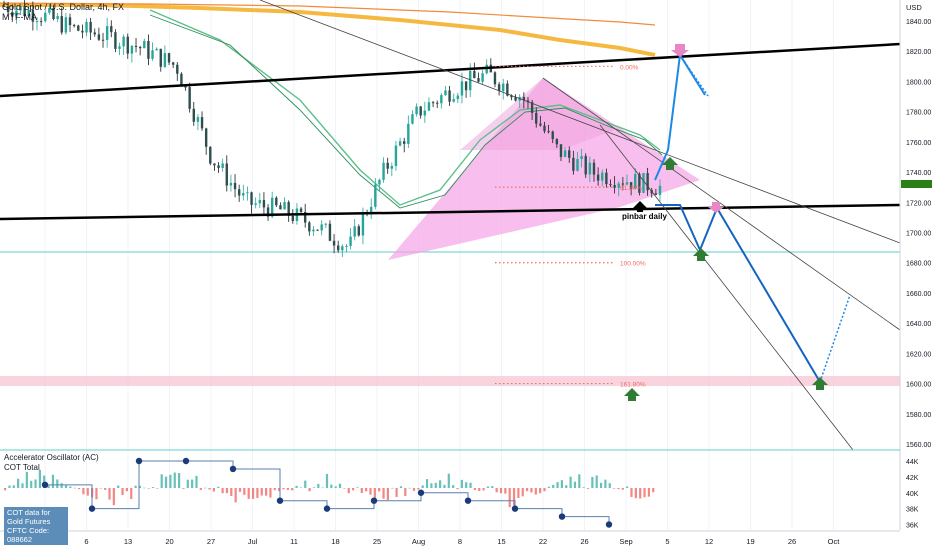  What do you see at coordinates (629, 67) in the screenshot?
I see `fib-level-label: 0.00%` at bounding box center [629, 67].